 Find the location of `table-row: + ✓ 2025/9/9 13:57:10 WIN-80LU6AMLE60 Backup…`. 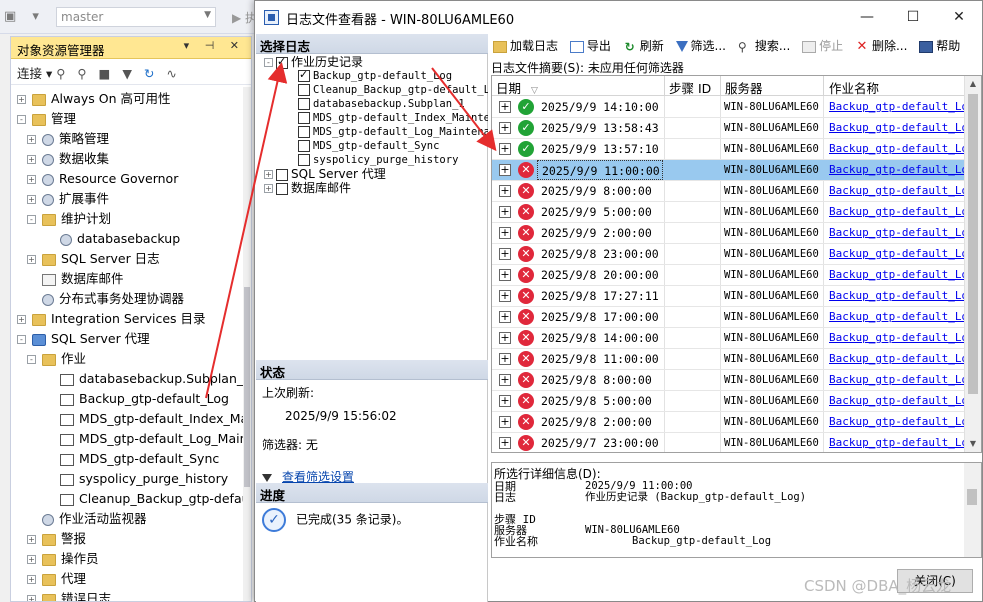

table-row: + ✓ 2025/9/9 13:57:10 WIN-80LU6AMLE60 Backup… is located at coordinates (733, 149).